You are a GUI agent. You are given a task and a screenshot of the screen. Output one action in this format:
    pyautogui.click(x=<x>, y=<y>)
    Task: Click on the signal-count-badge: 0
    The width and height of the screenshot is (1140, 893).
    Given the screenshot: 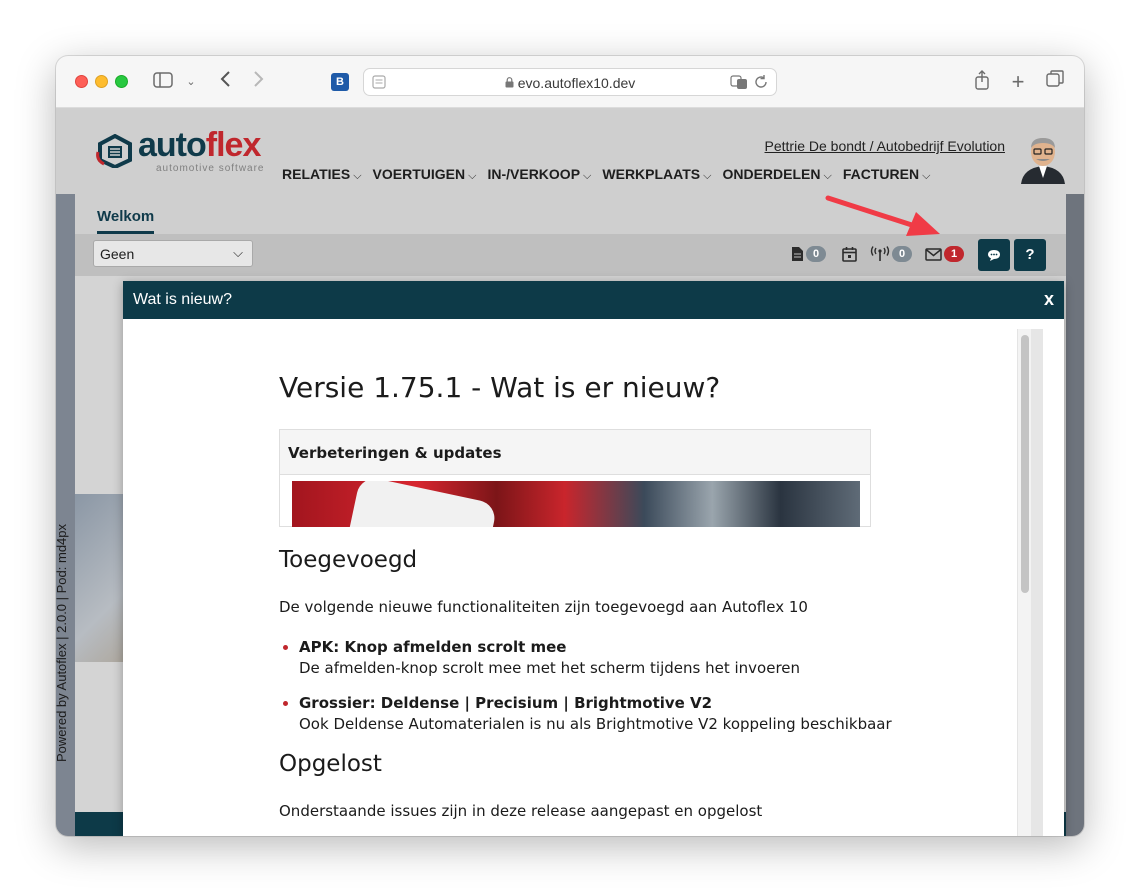 What is the action you would take?
    pyautogui.click(x=902, y=254)
    